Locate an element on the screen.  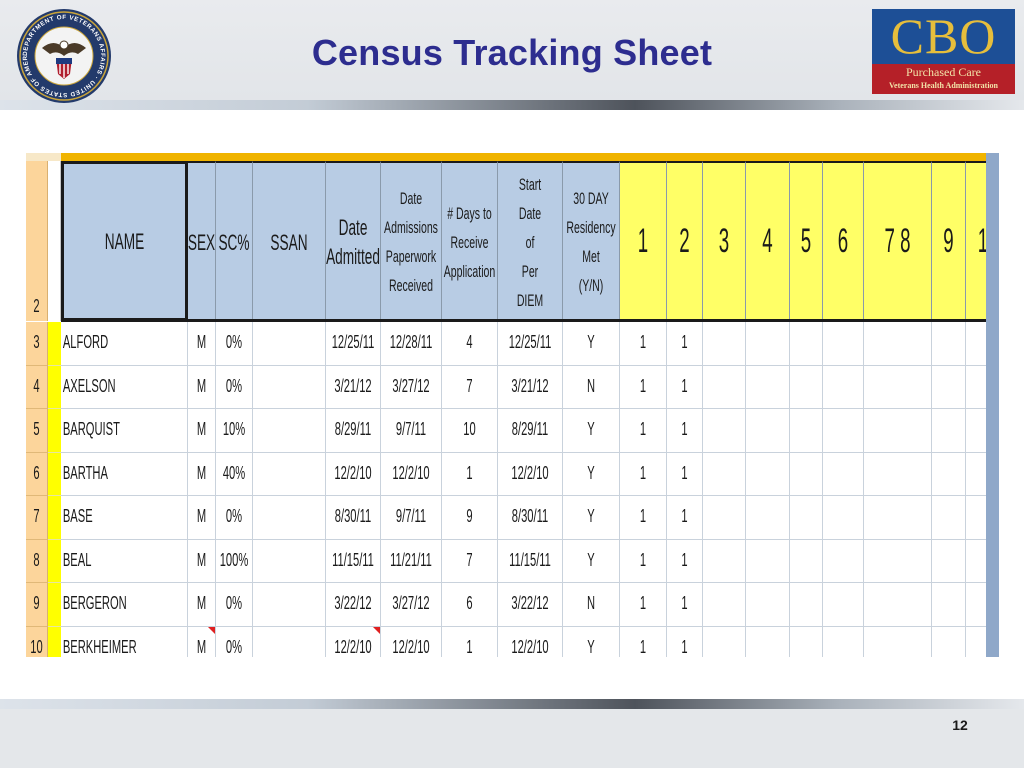
header-top-stripe is located at coordinates (523, 157).